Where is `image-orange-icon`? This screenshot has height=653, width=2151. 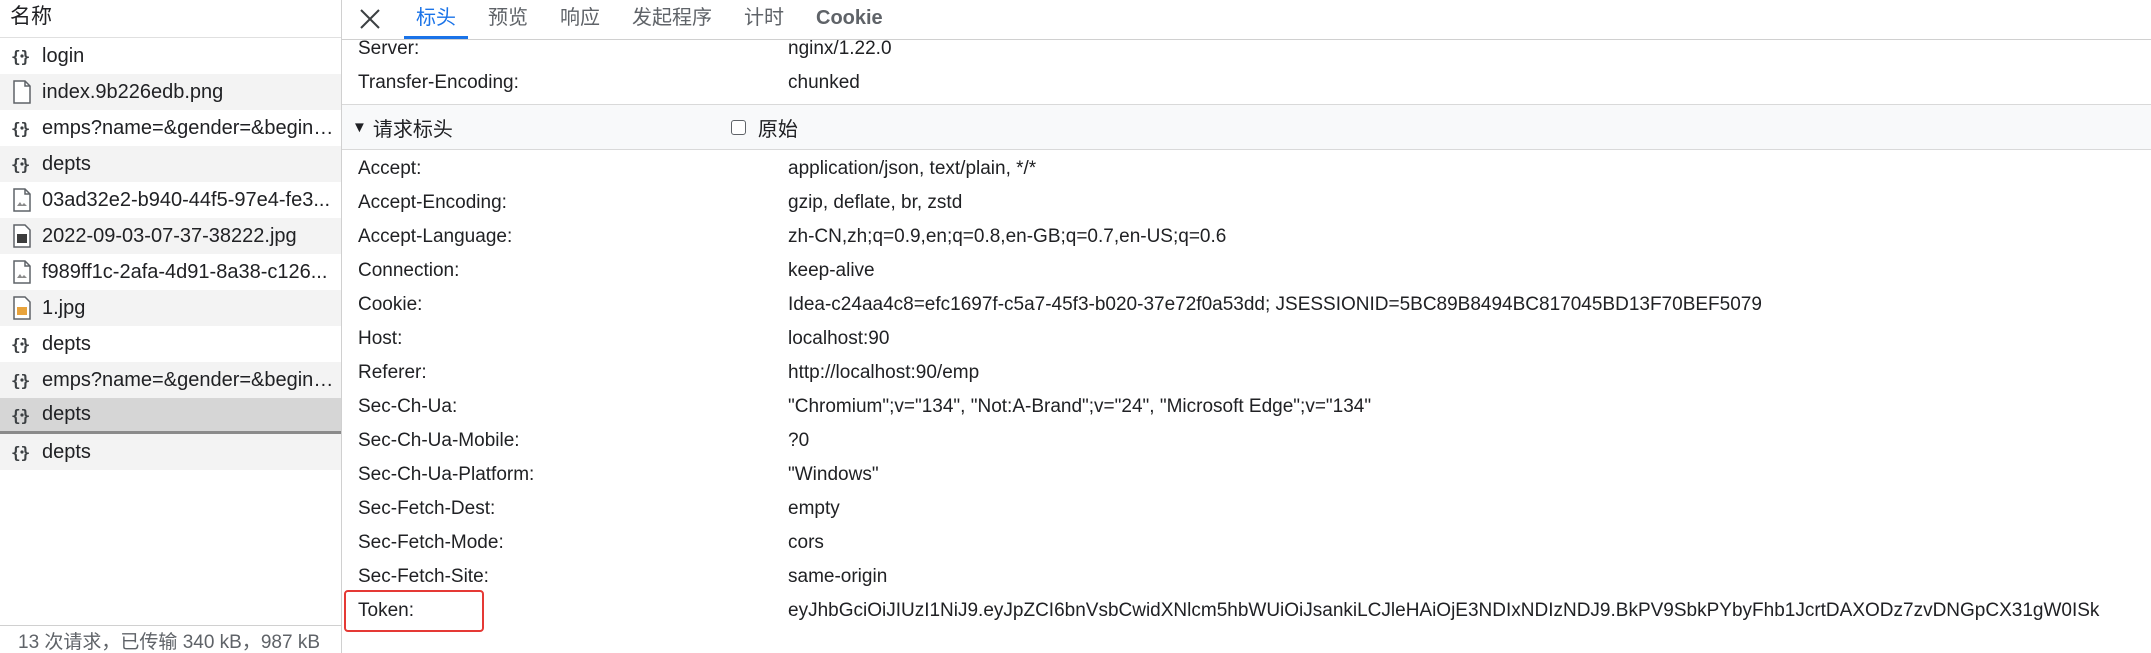 image-orange-icon is located at coordinates (22, 308).